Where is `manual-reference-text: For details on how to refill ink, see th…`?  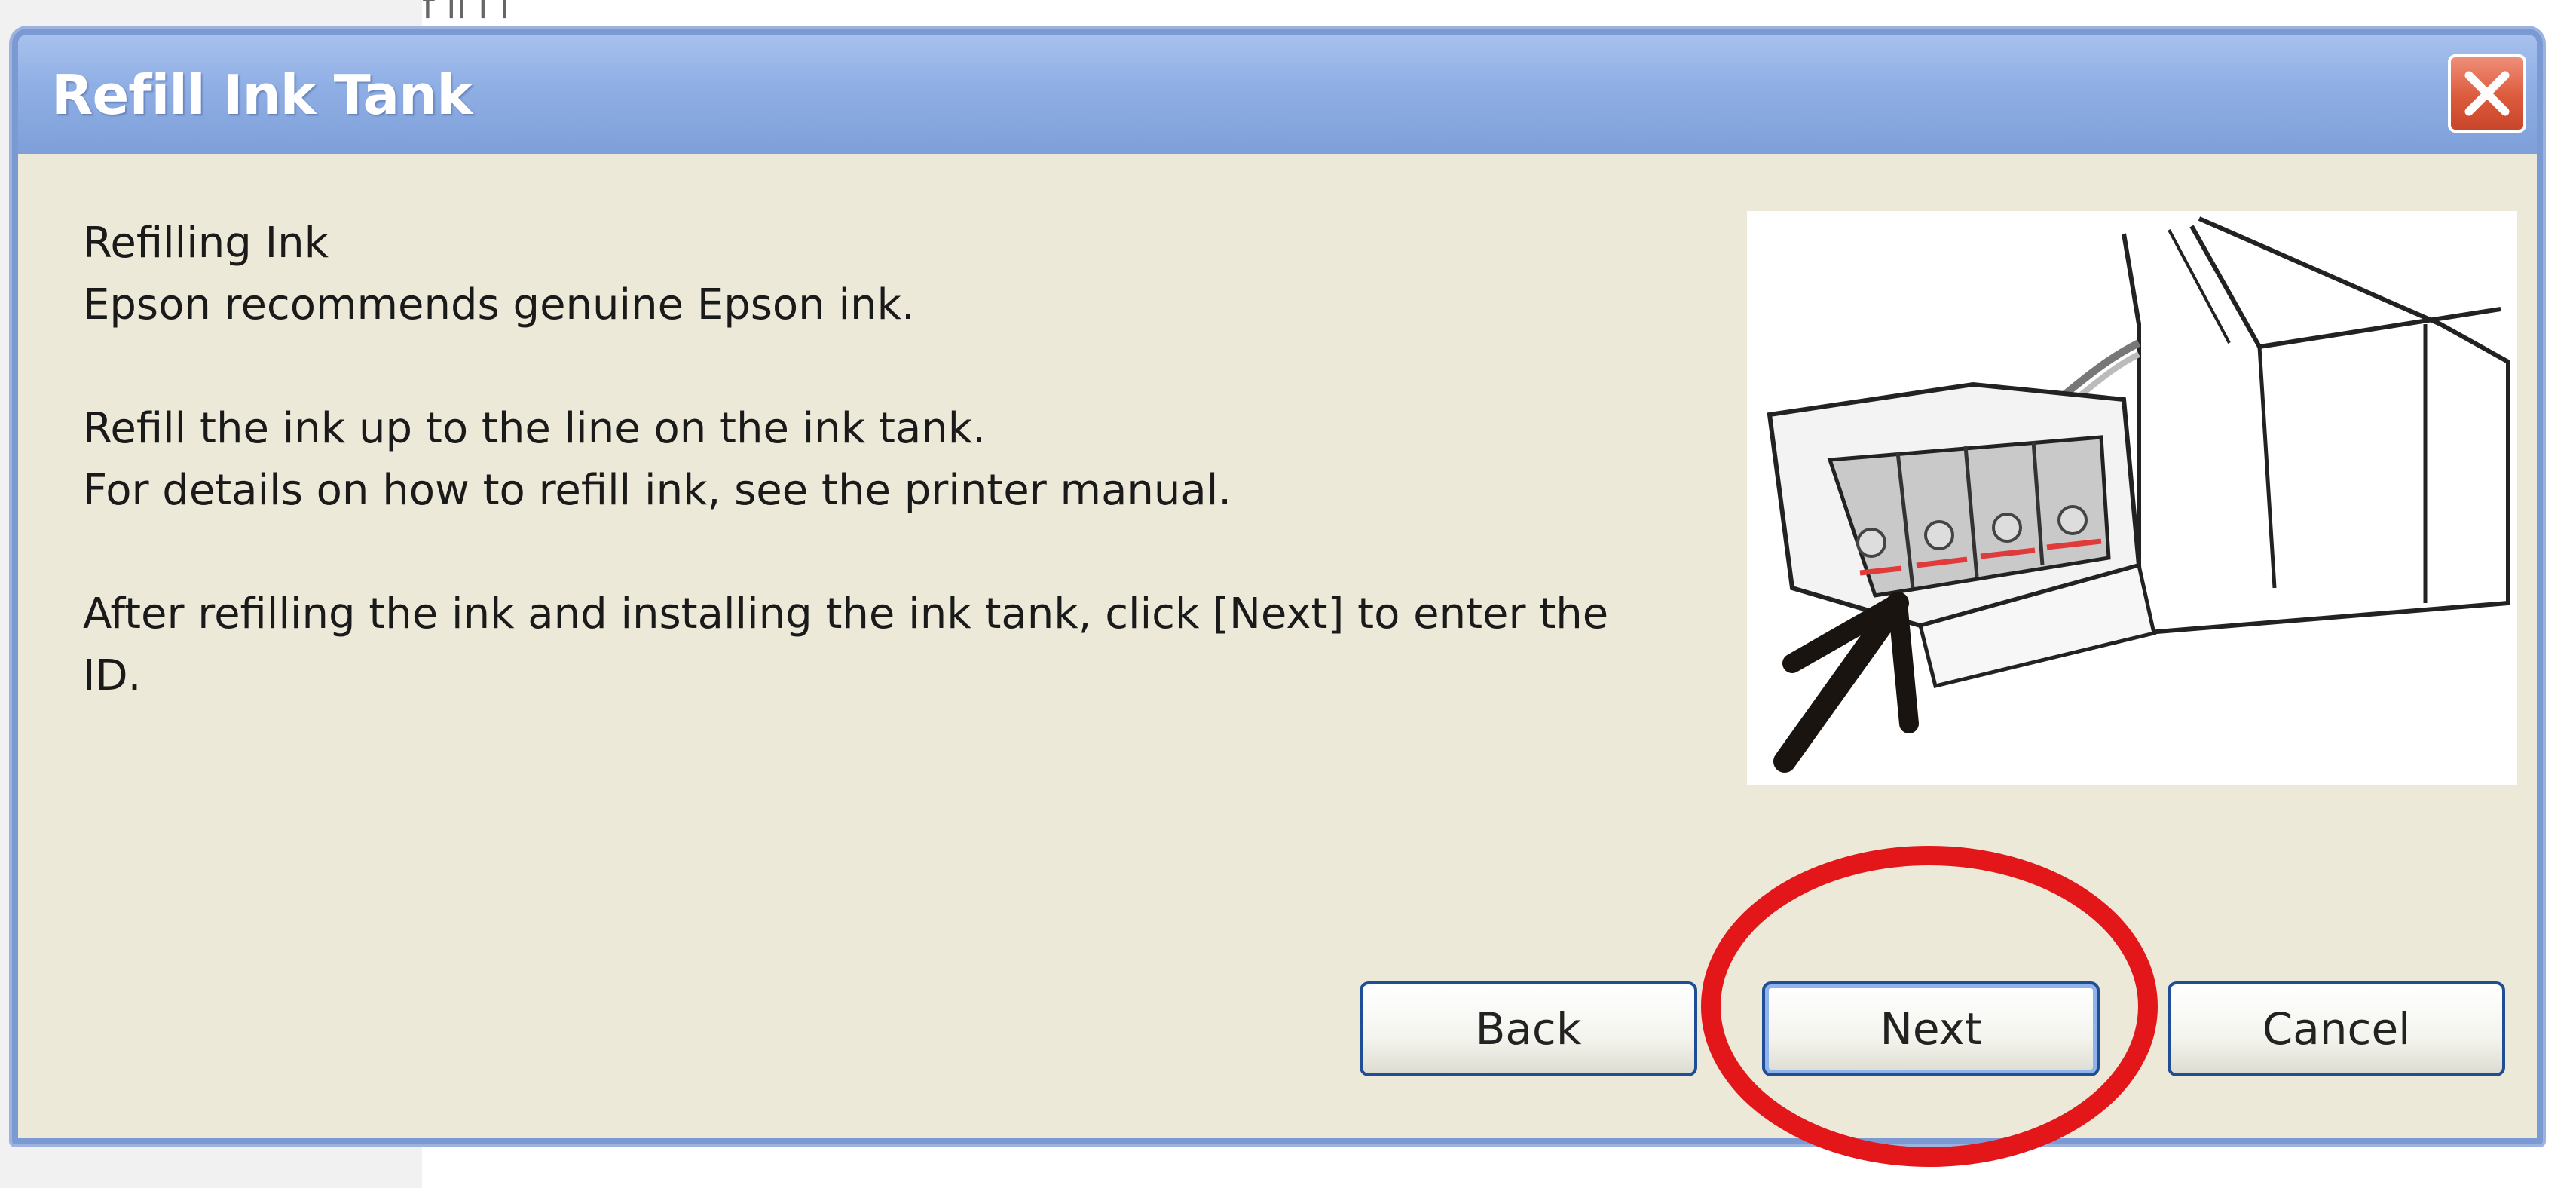
manual-reference-text: For details on how to refill ink, see th… is located at coordinates (657, 490).